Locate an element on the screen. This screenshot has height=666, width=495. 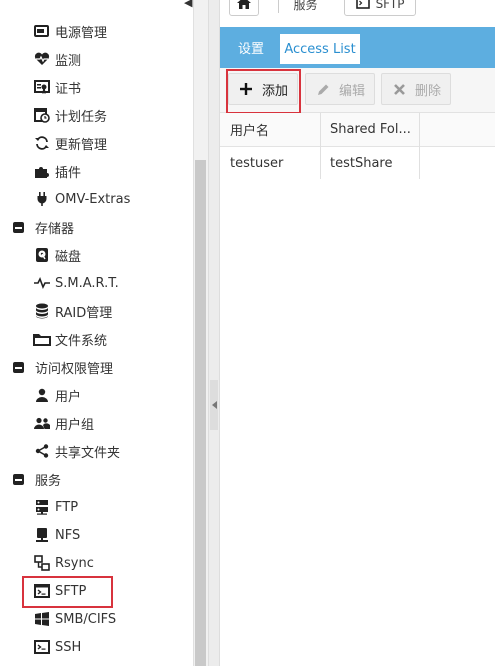
database-icon is located at coordinates (42, 311).